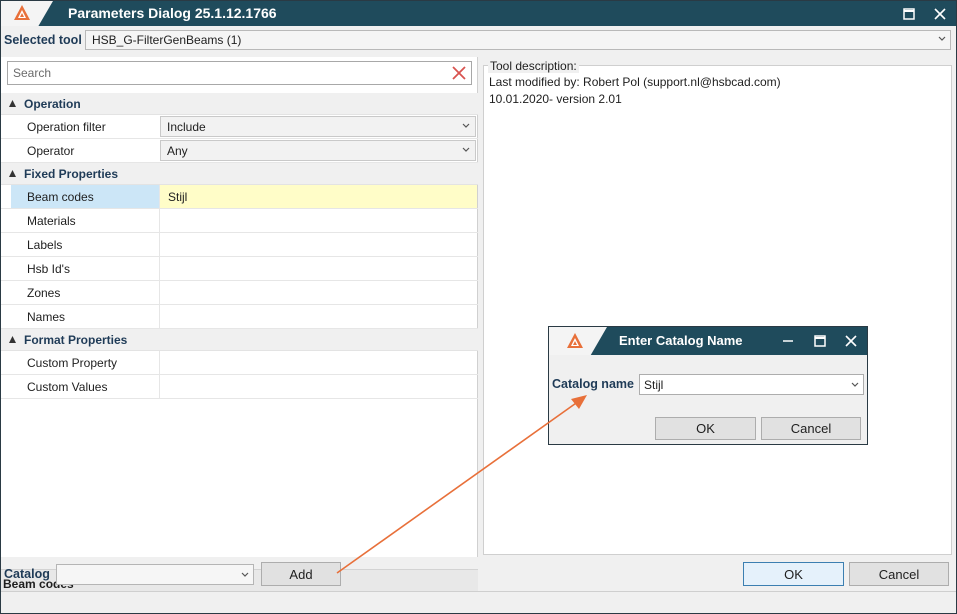 The width and height of the screenshot is (957, 614). I want to click on catalog-dialog-title-bar: Enter Catalog Name, so click(708, 341).